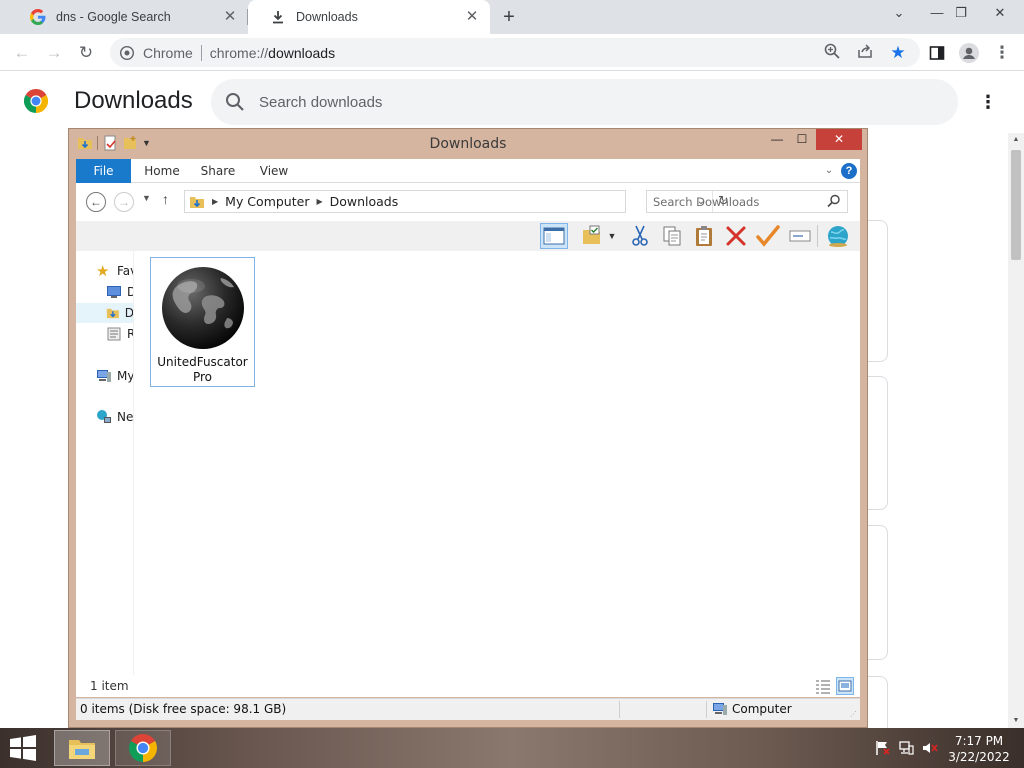 The width and height of the screenshot is (1024, 768). What do you see at coordinates (1016, 140) in the screenshot?
I see `scroll-up-arrow-icon: ▲` at bounding box center [1016, 140].